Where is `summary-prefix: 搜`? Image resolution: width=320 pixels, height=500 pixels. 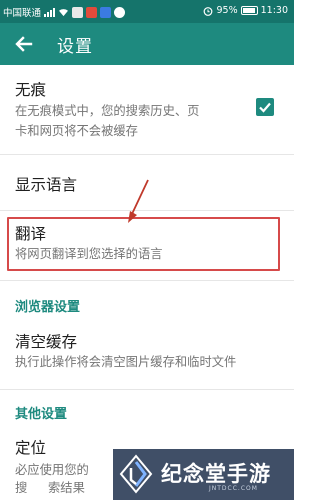 summary-prefix: 搜 is located at coordinates (21, 488).